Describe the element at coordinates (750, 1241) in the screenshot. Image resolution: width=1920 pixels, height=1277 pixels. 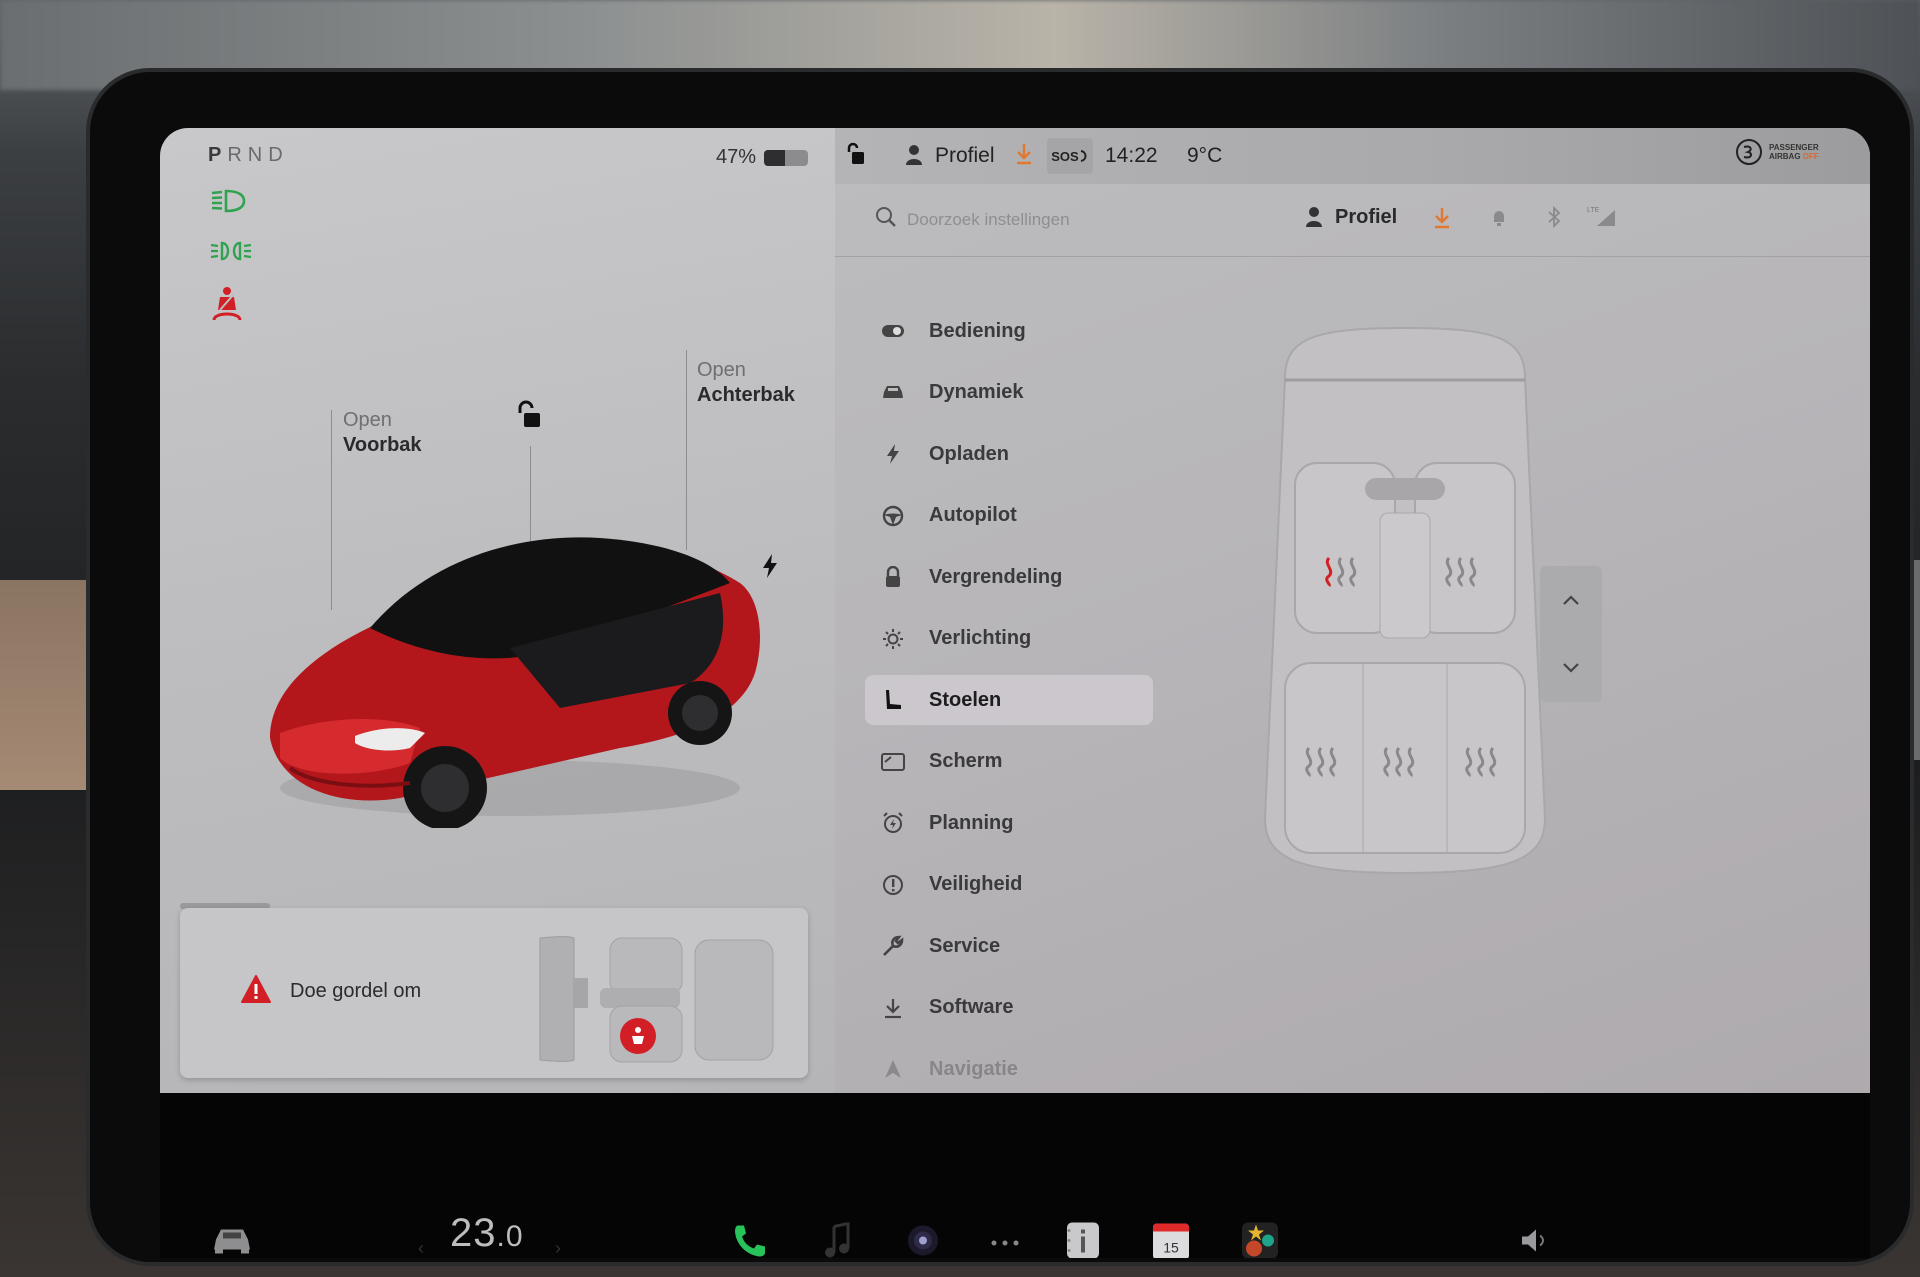
I see `phone-app-icon` at that location.